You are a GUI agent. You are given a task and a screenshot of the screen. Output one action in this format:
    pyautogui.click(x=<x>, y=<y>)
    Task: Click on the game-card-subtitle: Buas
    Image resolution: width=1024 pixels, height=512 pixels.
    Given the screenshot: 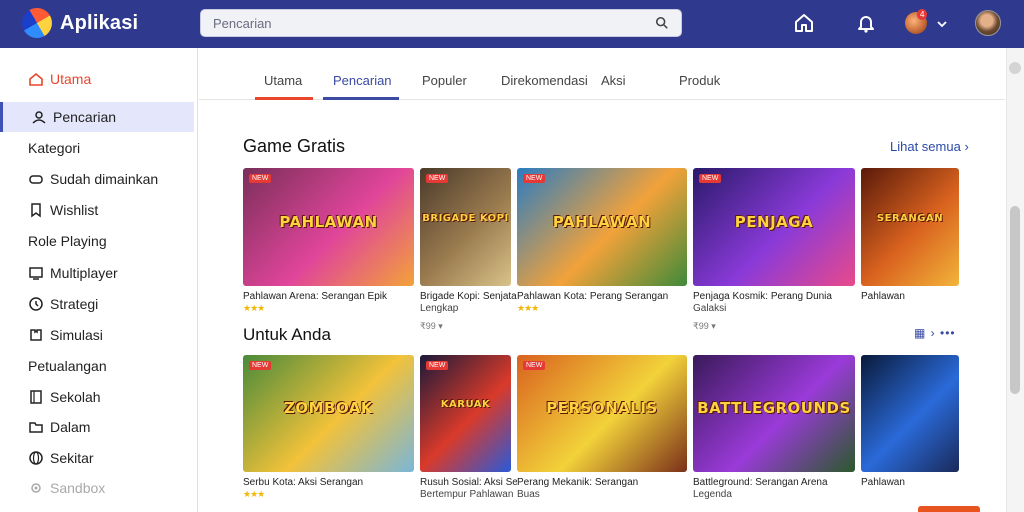 What is the action you would take?
    pyautogui.click(x=528, y=494)
    